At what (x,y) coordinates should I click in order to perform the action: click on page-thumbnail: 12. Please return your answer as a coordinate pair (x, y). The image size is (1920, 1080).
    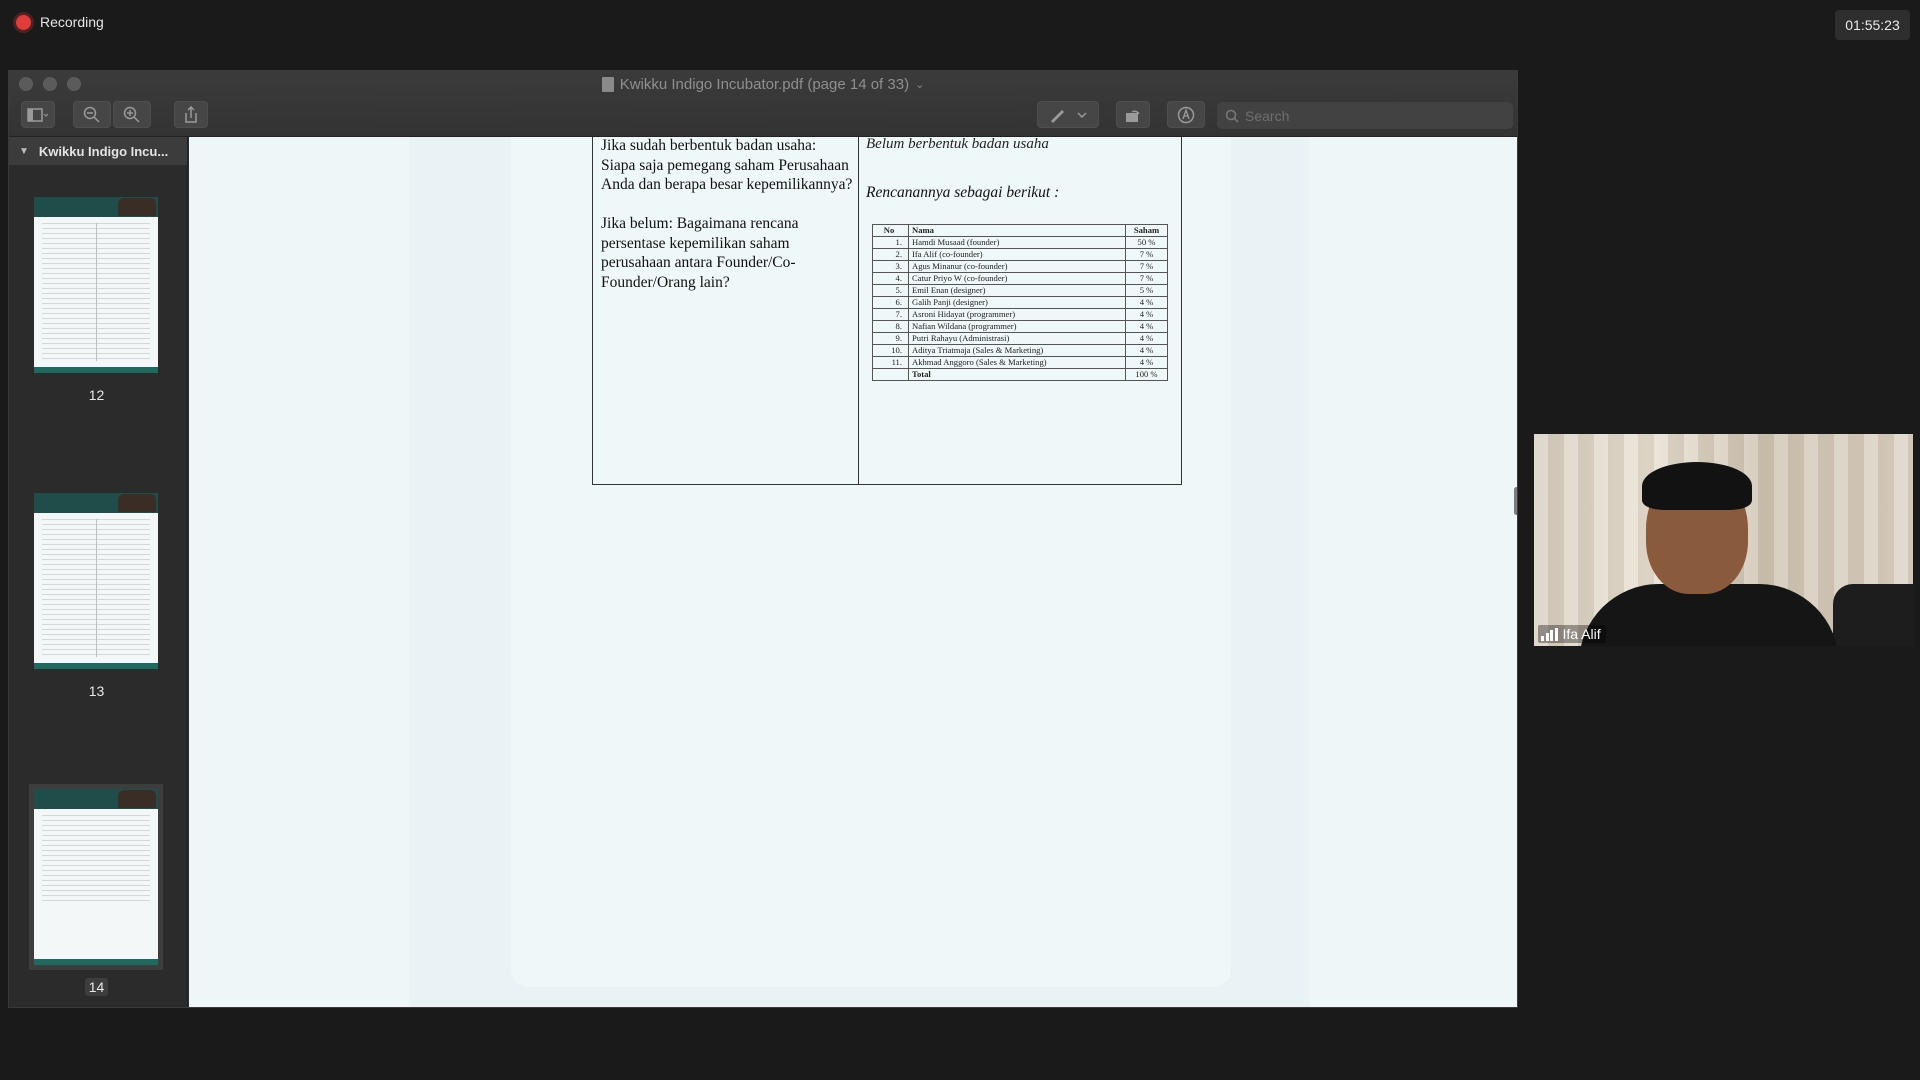
    Looking at the image, I should click on (96, 300).